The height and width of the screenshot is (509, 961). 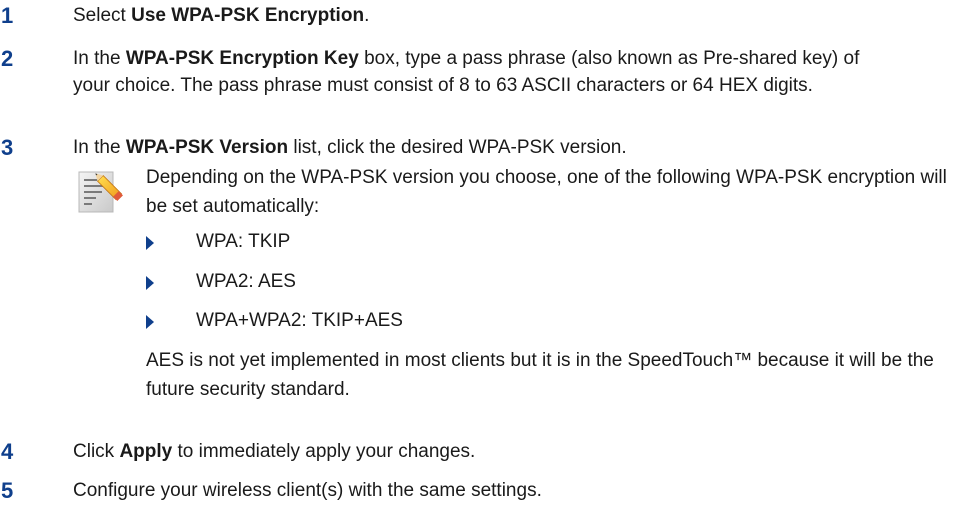 I want to click on ui-term: Apply, so click(x=146, y=451).